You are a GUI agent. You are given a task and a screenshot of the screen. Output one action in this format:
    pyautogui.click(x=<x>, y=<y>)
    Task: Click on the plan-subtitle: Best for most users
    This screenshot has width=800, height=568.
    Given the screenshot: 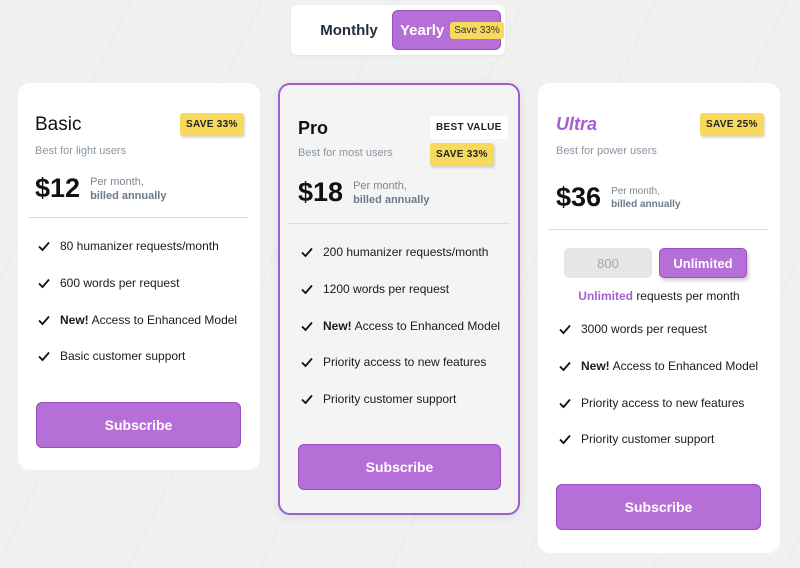 What is the action you would take?
    pyautogui.click(x=345, y=153)
    